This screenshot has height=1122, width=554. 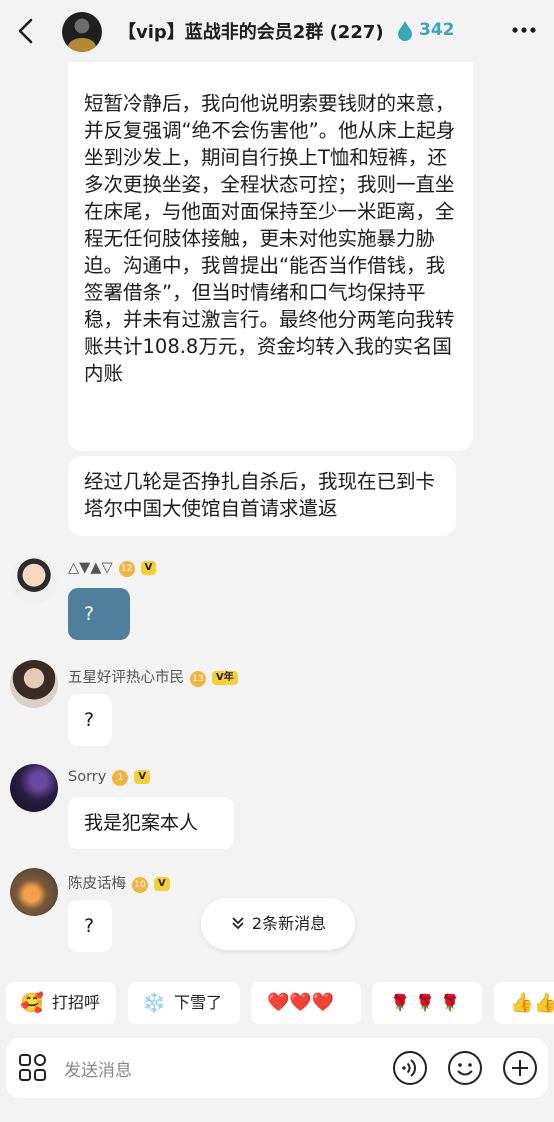 I want to click on sender-name-text: 陈皮话梅, so click(x=97, y=884).